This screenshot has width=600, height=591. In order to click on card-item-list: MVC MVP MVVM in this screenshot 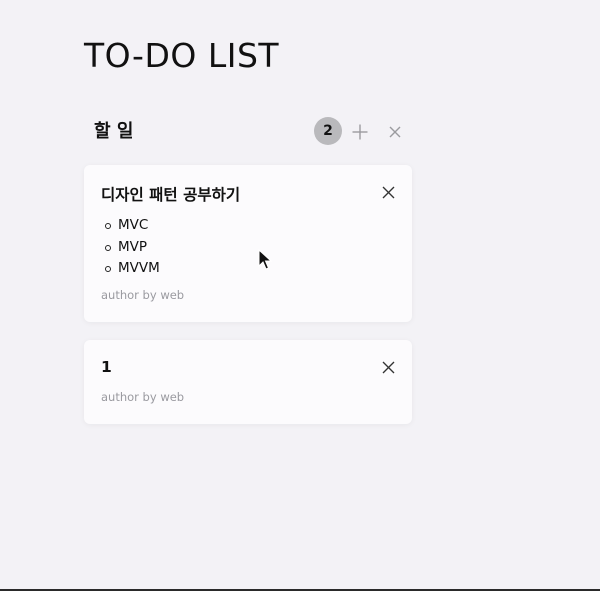, I will do `click(132, 247)`.